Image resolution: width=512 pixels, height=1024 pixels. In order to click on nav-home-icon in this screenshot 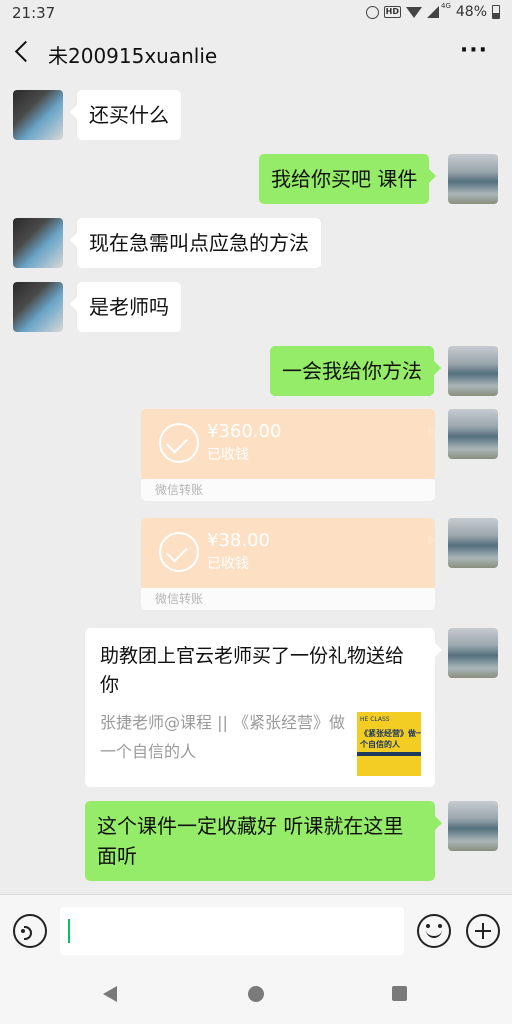, I will do `click(256, 994)`.